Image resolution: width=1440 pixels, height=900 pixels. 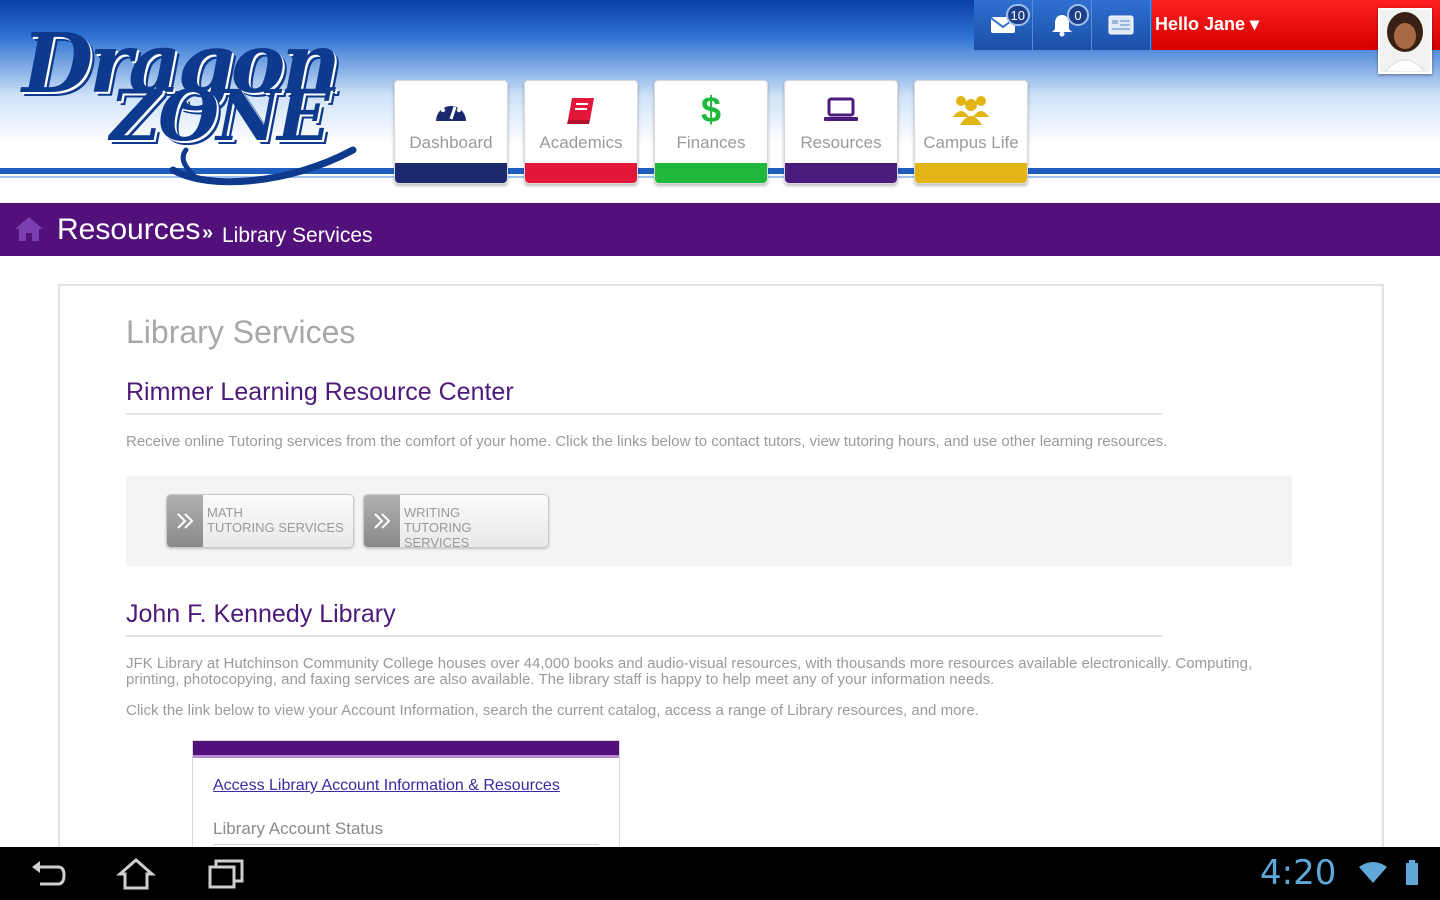 What do you see at coordinates (297, 235) in the screenshot?
I see `breadcrumb-current-page: Library Services` at bounding box center [297, 235].